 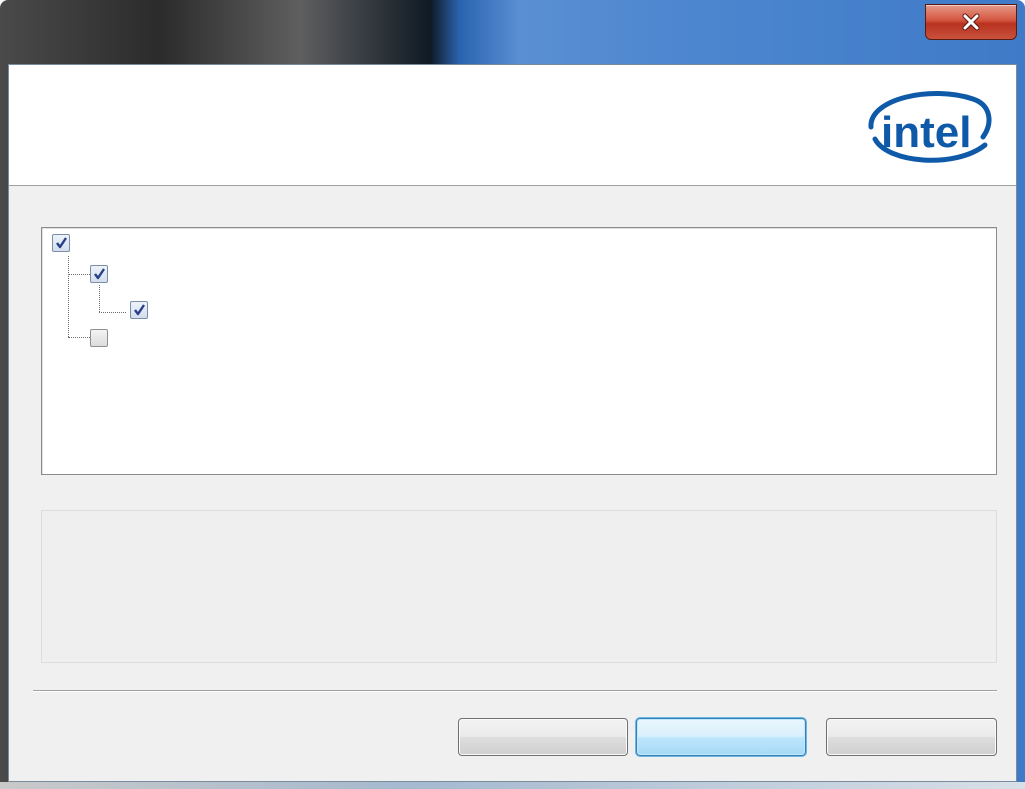 I want to click on title-bar, so click(x=512, y=32).